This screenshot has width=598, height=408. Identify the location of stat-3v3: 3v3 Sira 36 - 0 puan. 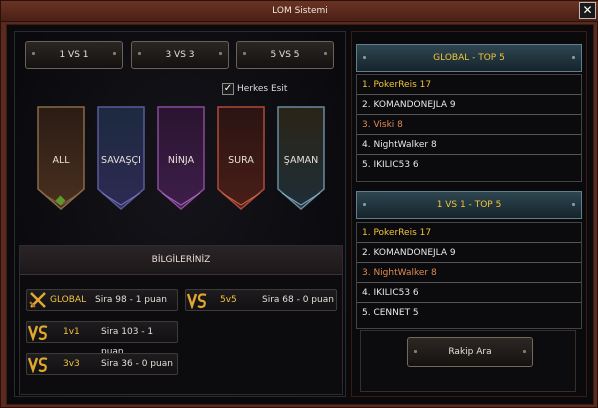
(102, 364).